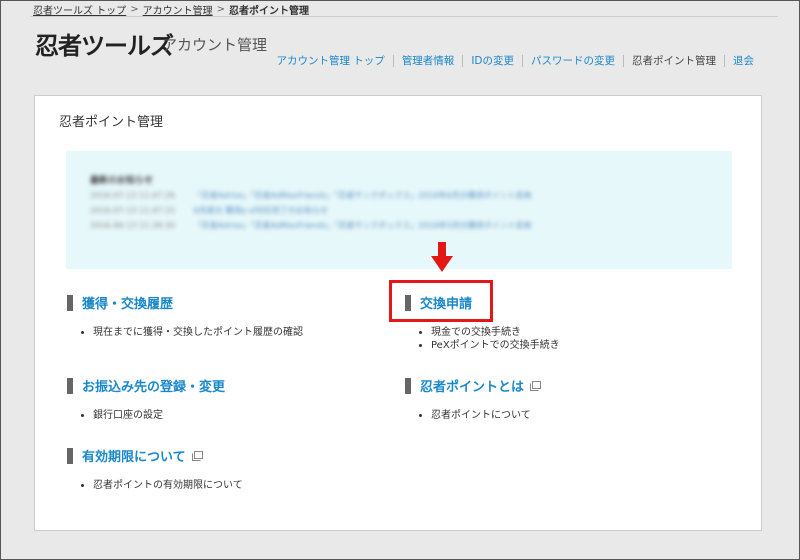  I want to click on exchange-link: 交換申請, so click(482, 302).